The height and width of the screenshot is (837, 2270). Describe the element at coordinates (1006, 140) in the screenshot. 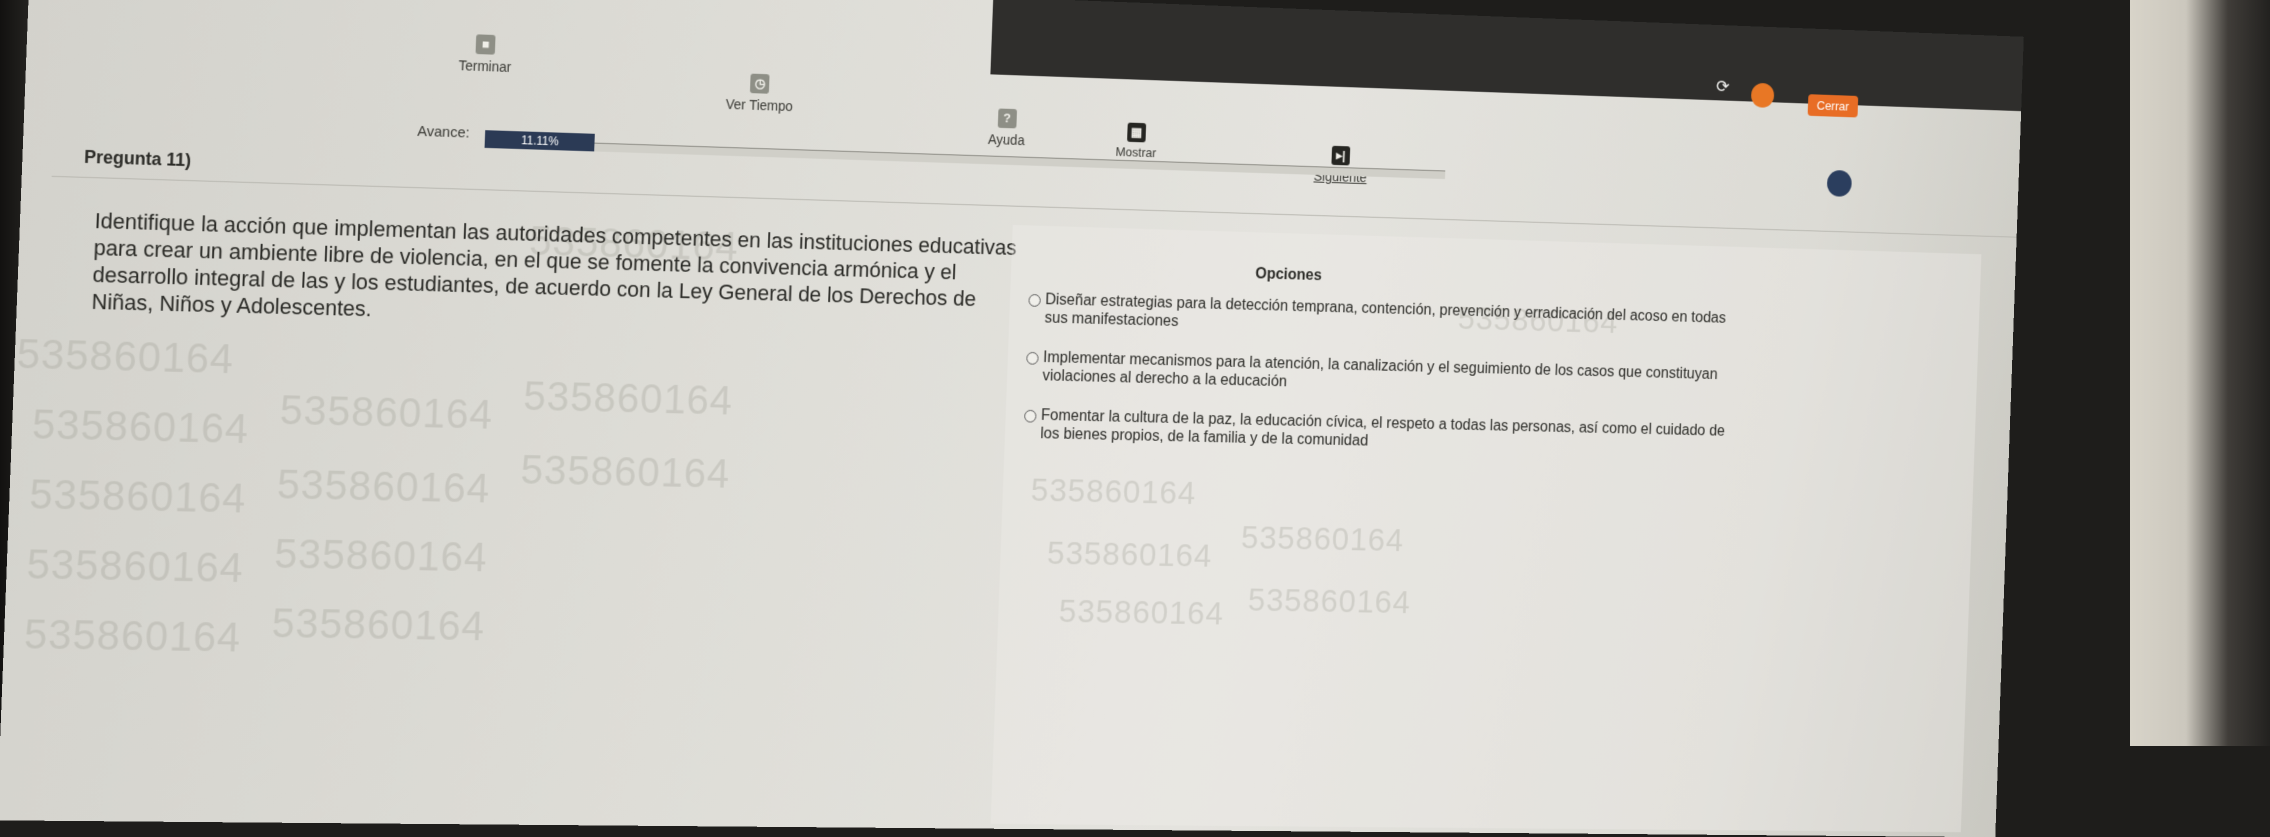

I see `ayuda-label: Ayuda` at that location.